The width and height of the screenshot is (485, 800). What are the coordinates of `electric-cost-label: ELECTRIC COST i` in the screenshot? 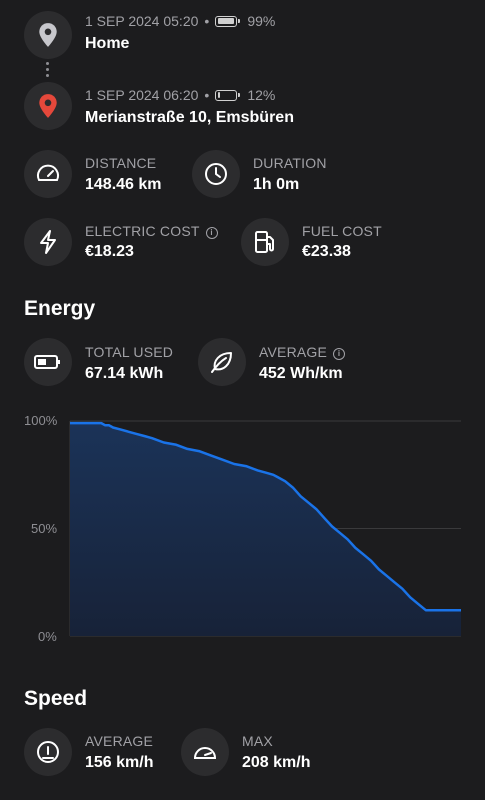 It's located at (151, 231).